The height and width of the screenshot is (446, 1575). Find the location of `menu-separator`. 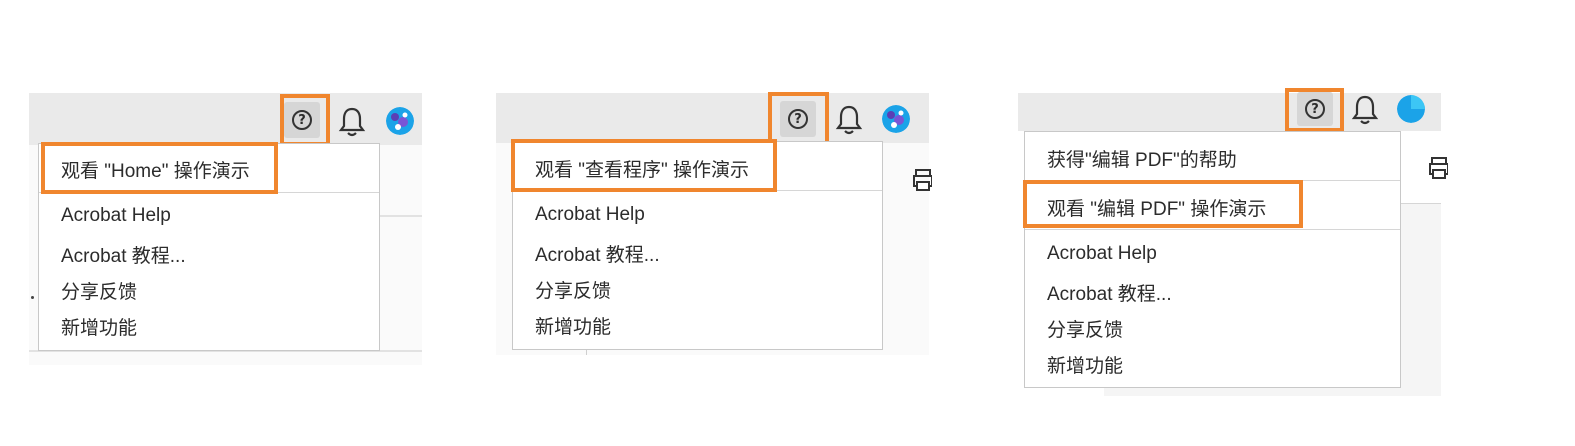

menu-separator is located at coordinates (1212, 229).